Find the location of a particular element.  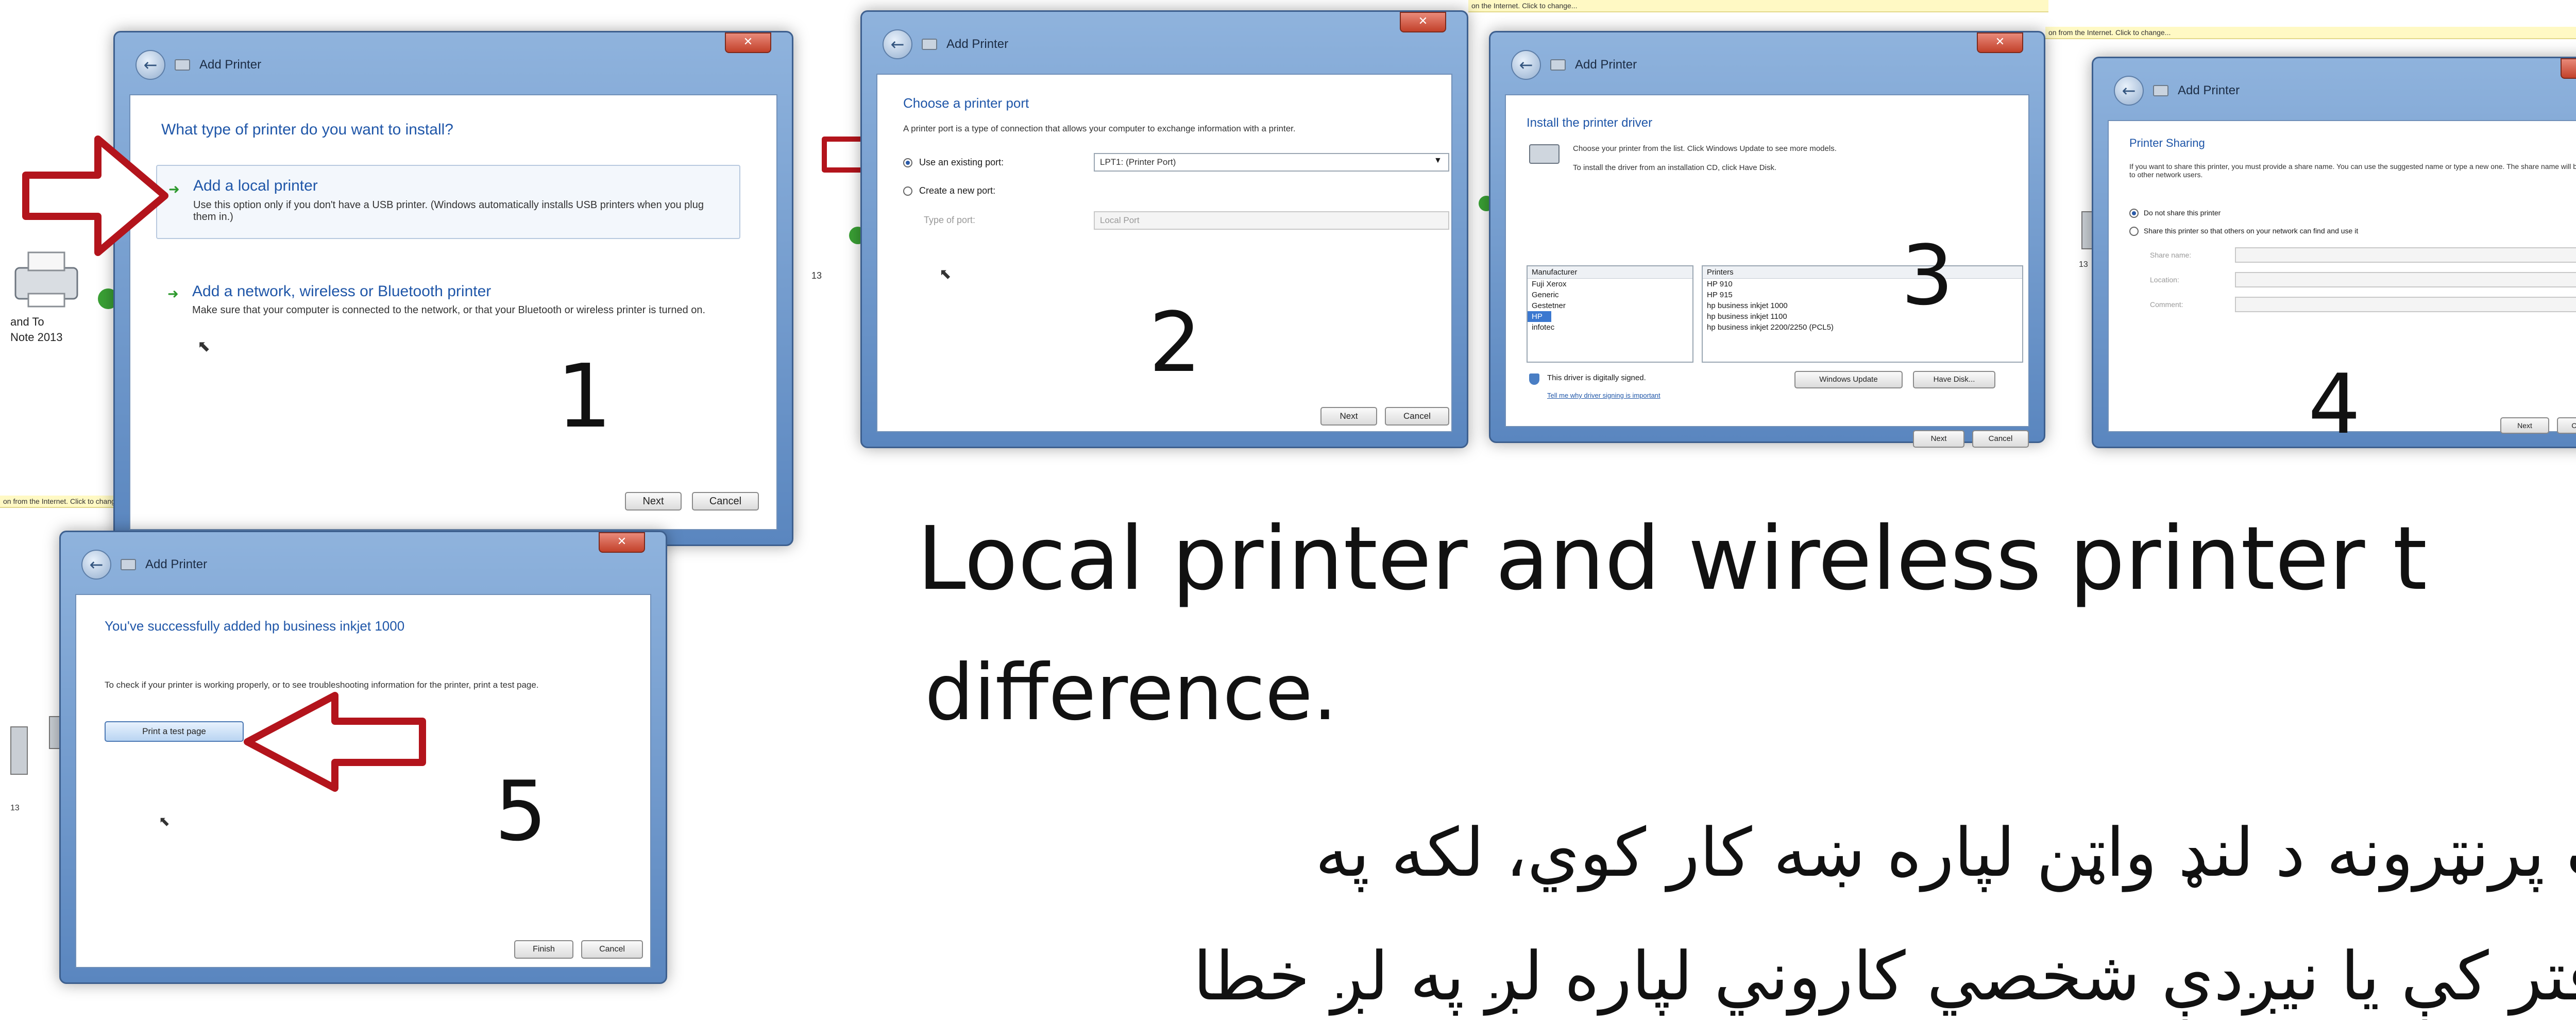

caption-english-line2: difference. is located at coordinates (1131, 693).